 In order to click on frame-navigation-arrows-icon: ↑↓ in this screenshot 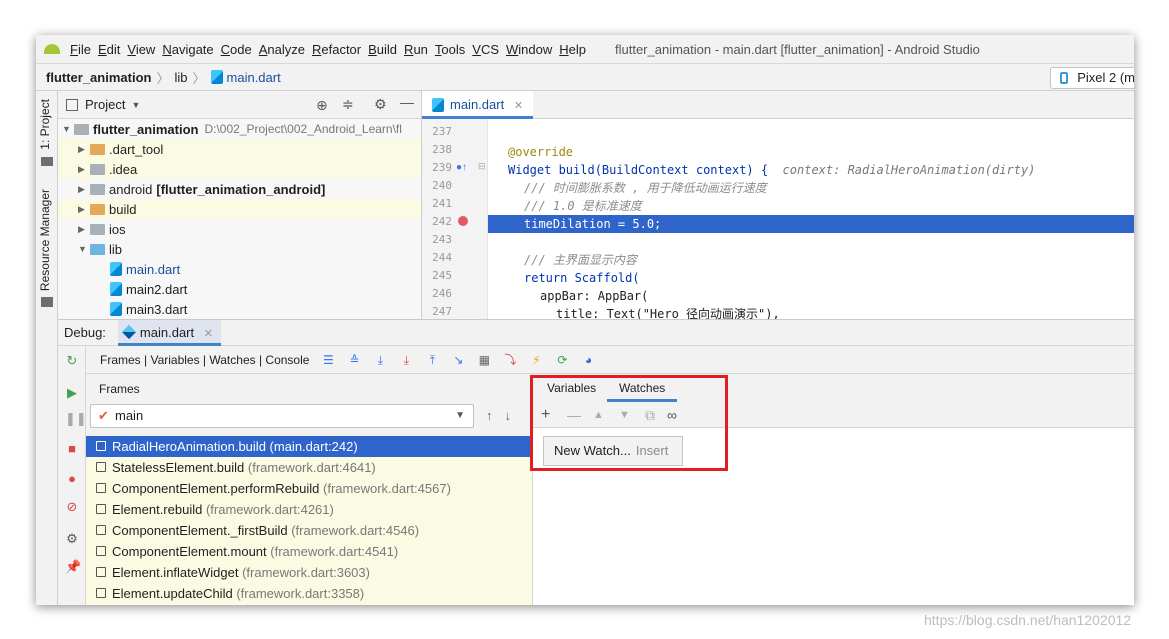, I will do `click(504, 415)`.